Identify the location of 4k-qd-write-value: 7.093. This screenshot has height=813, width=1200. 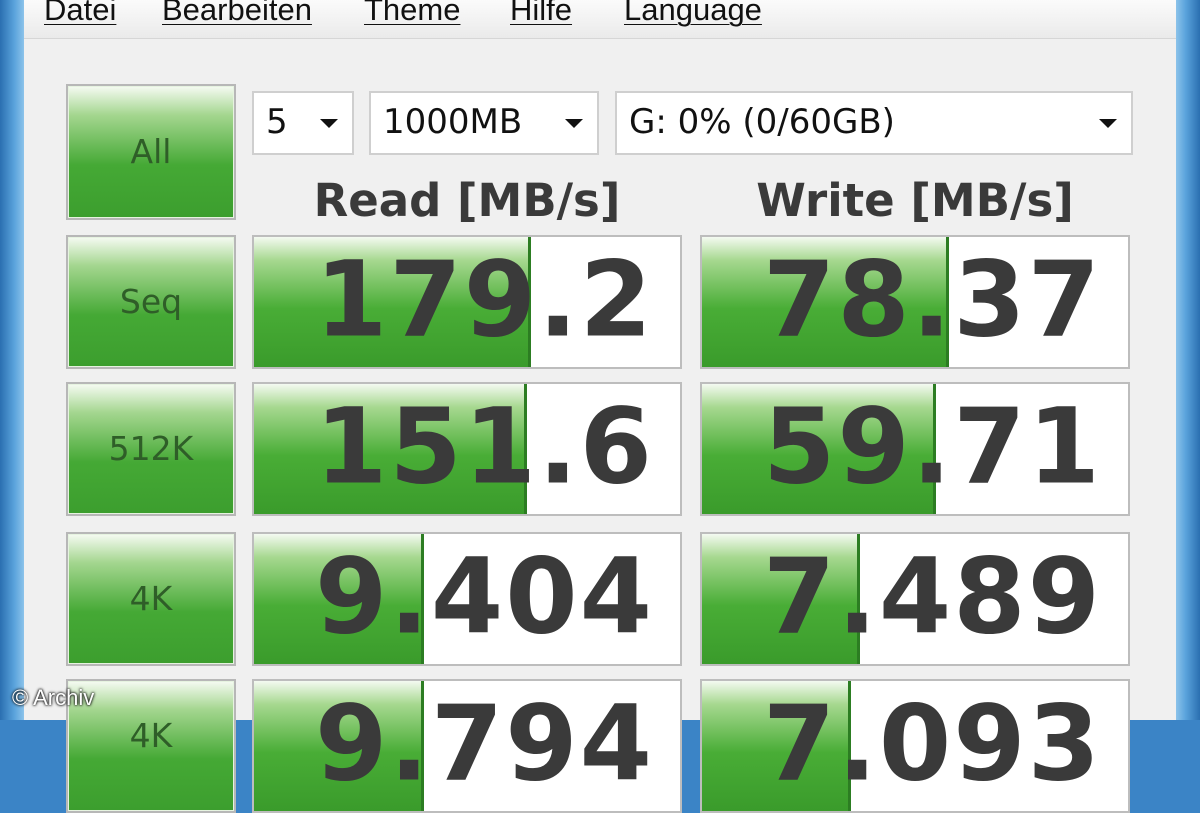
(932, 743).